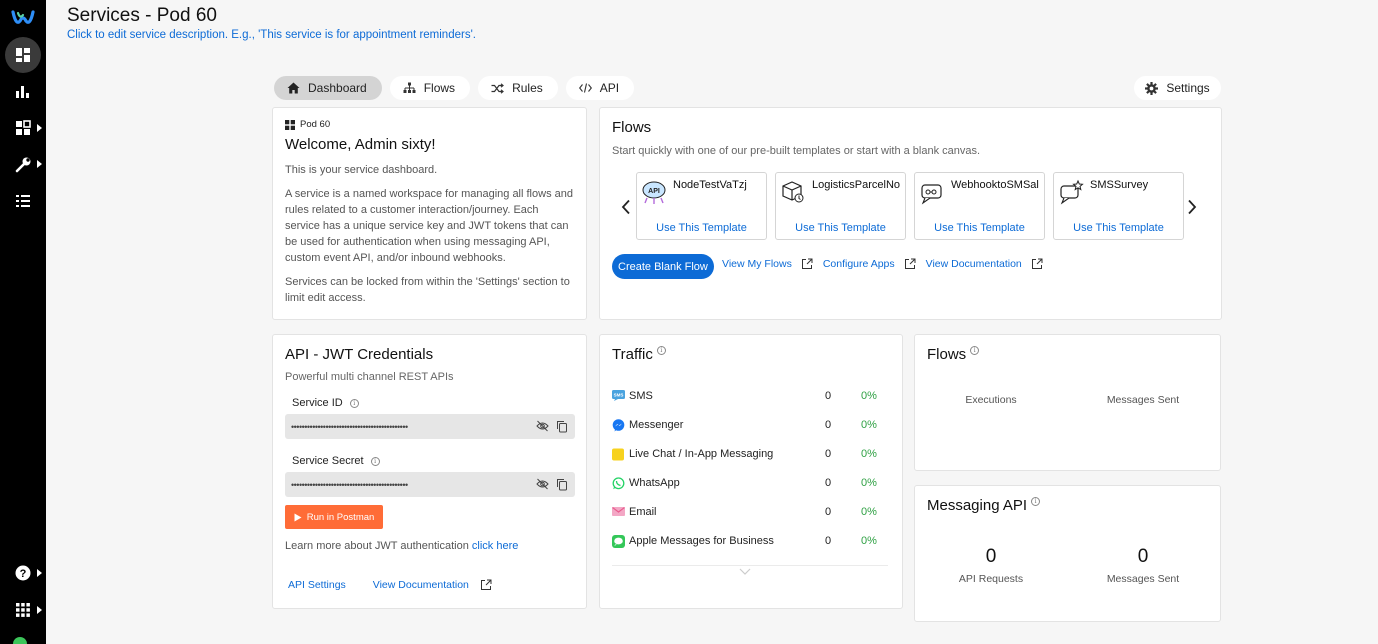  Describe the element at coordinates (979, 206) in the screenshot. I see `template-card: WebhooktoSMSal Use This Template` at that location.